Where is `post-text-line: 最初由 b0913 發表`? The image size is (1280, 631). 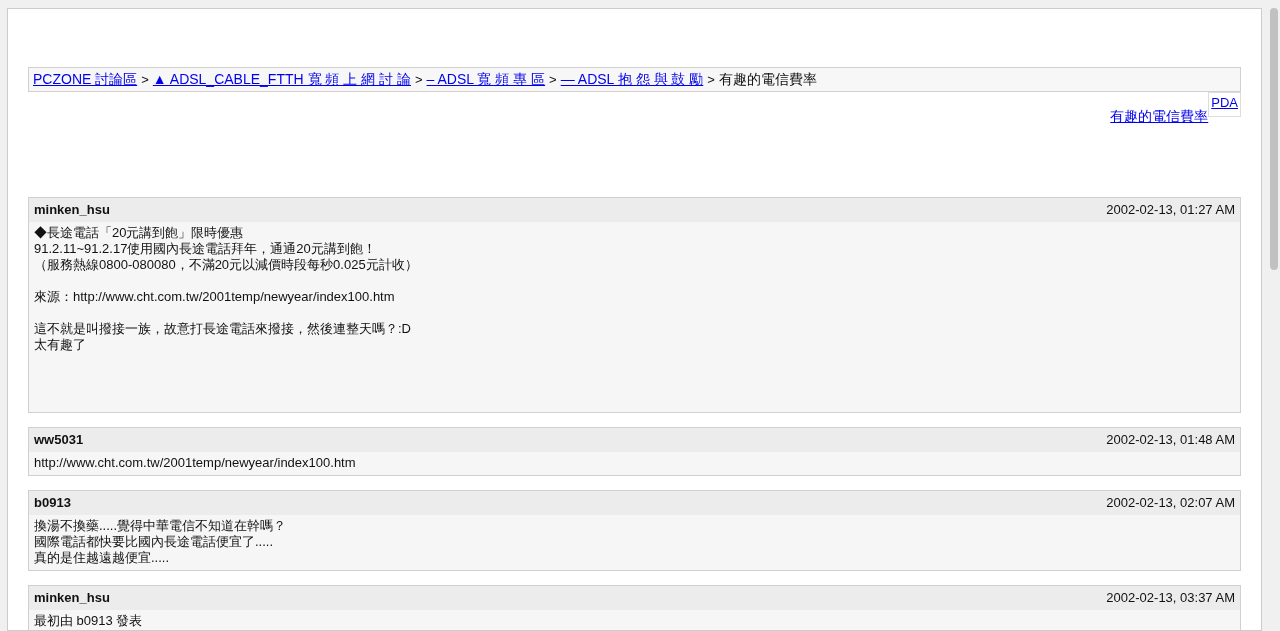
post-text-line: 最初由 b0913 發表 is located at coordinates (89, 621).